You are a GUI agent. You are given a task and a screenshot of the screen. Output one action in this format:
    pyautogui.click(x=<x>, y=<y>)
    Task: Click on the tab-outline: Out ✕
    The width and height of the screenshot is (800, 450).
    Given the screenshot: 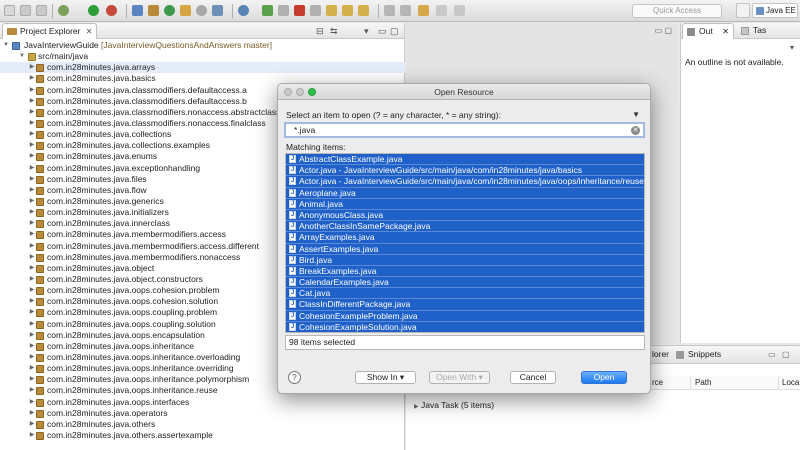 What is the action you would take?
    pyautogui.click(x=708, y=31)
    